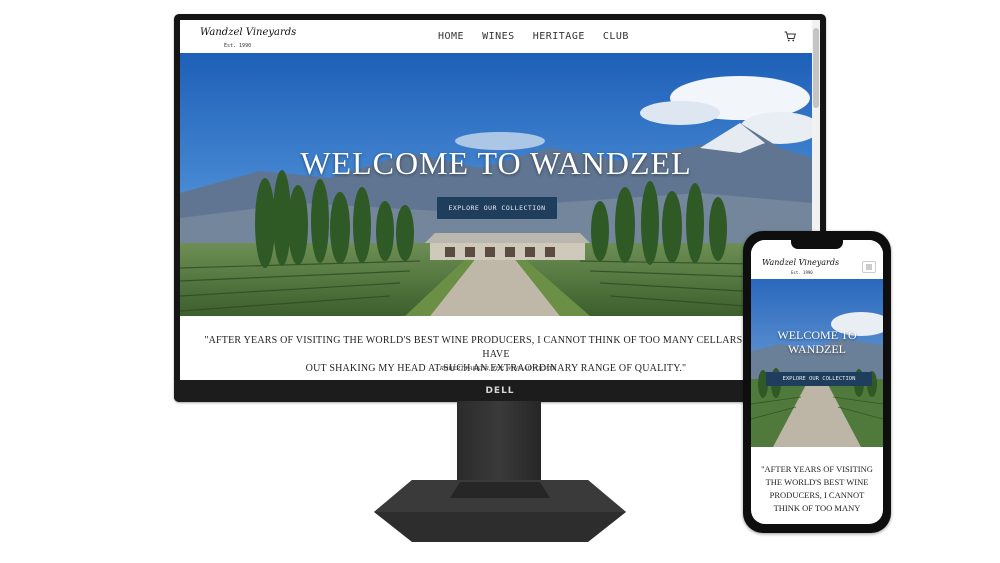 This screenshot has width=1000, height=563. Describe the element at coordinates (816, 68) in the screenshot. I see `scrollbar-thumb` at that location.